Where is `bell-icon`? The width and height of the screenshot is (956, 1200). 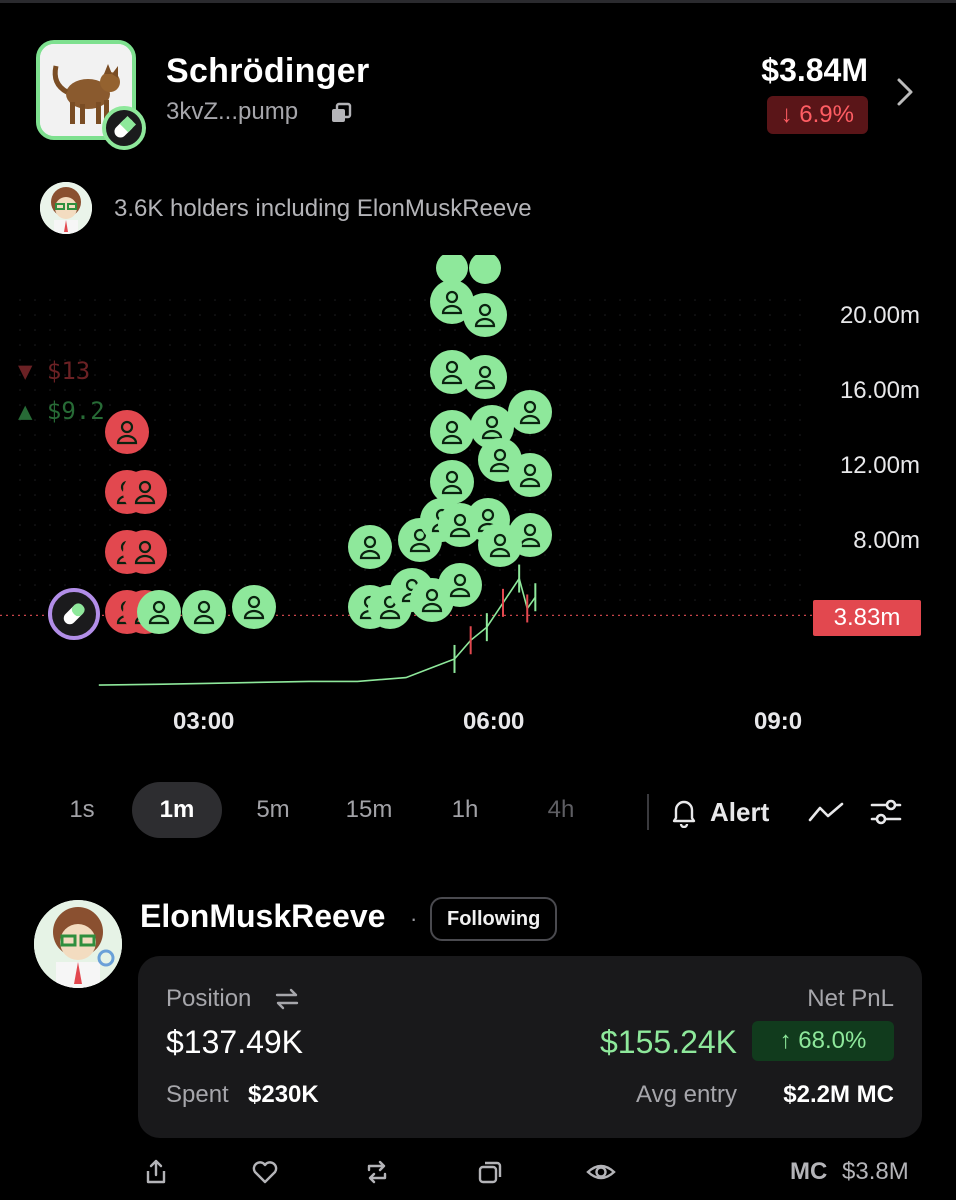
bell-icon is located at coordinates (684, 812).